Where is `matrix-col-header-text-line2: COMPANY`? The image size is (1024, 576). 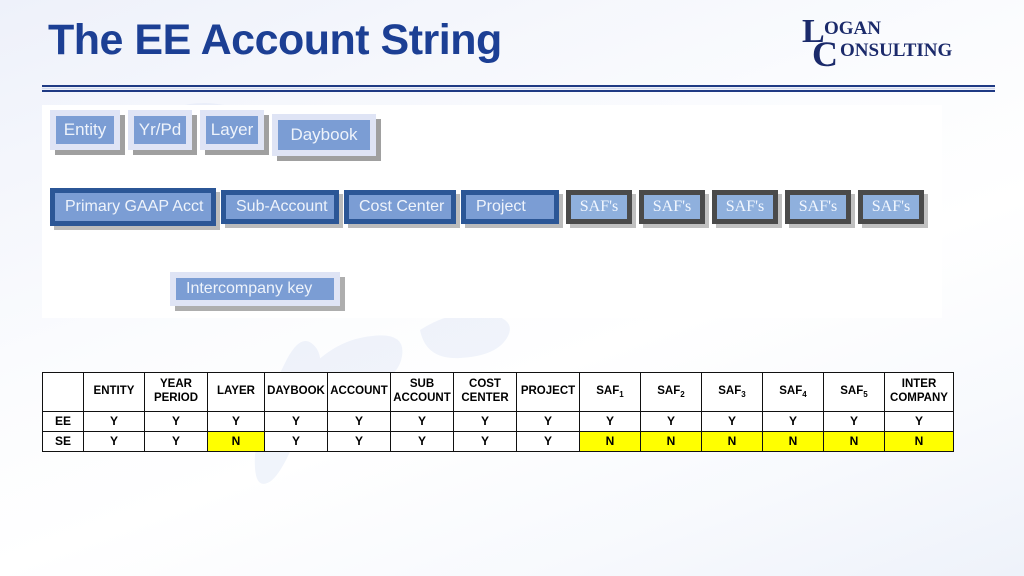 matrix-col-header-text-line2: COMPANY is located at coordinates (919, 398).